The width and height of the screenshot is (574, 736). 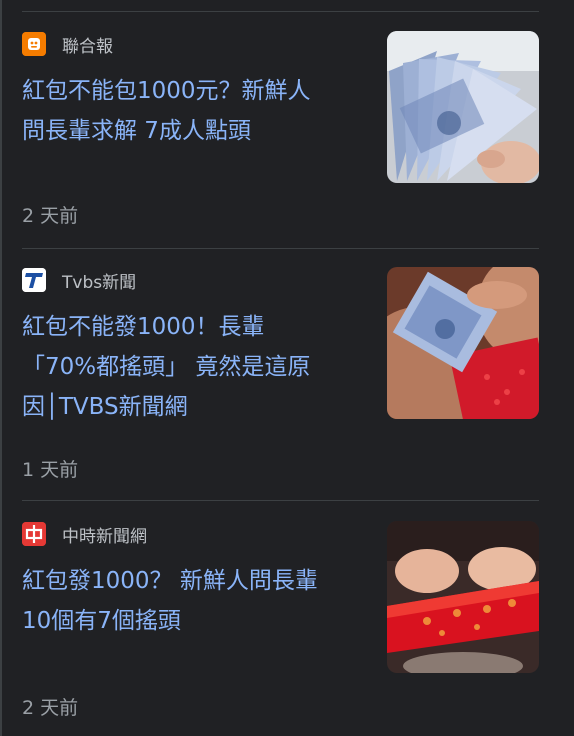 I want to click on source-name: 中時新聞網, so click(x=104, y=536).